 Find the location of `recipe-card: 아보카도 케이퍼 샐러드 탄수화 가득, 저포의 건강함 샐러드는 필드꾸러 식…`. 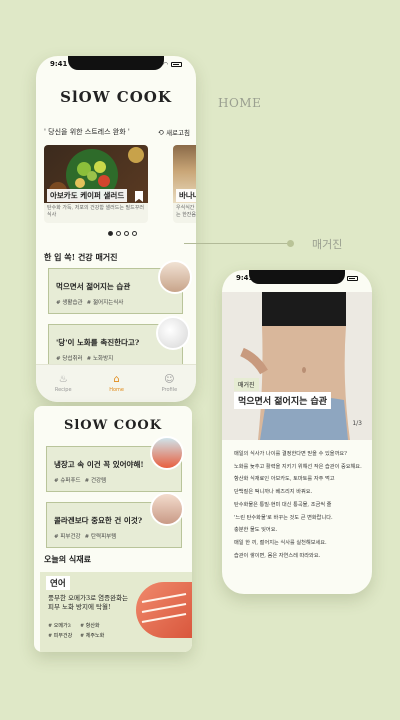

recipe-card: 아보카도 케이퍼 샐러드 탄수화 가득, 저포의 건강함 샐러드는 필드꾸러 식… is located at coordinates (96, 184).